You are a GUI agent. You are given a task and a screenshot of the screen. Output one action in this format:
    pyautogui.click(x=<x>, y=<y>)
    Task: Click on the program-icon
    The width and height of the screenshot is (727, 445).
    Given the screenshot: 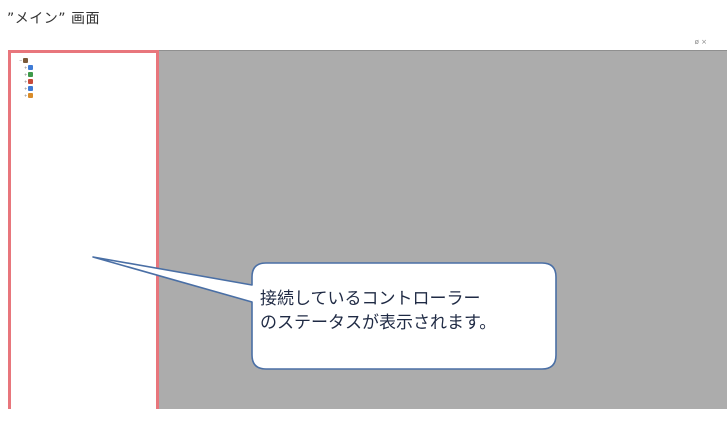 What is the action you would take?
    pyautogui.click(x=30, y=81)
    